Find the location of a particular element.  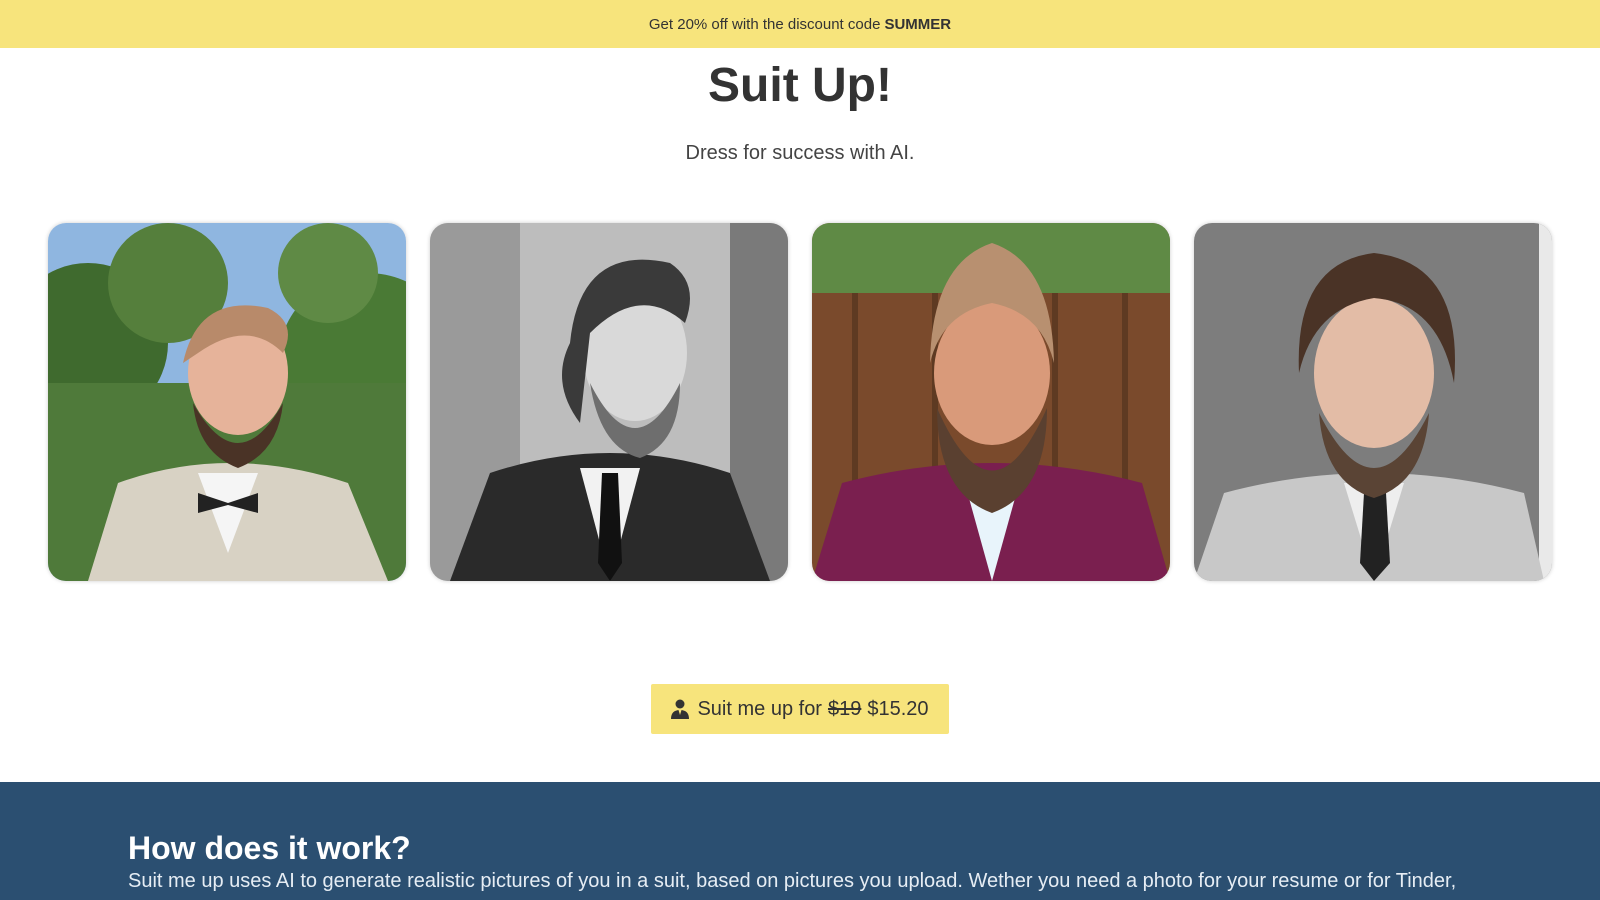

suit-me-up-button: Suit me up for $19 $15.20 is located at coordinates (800, 709).